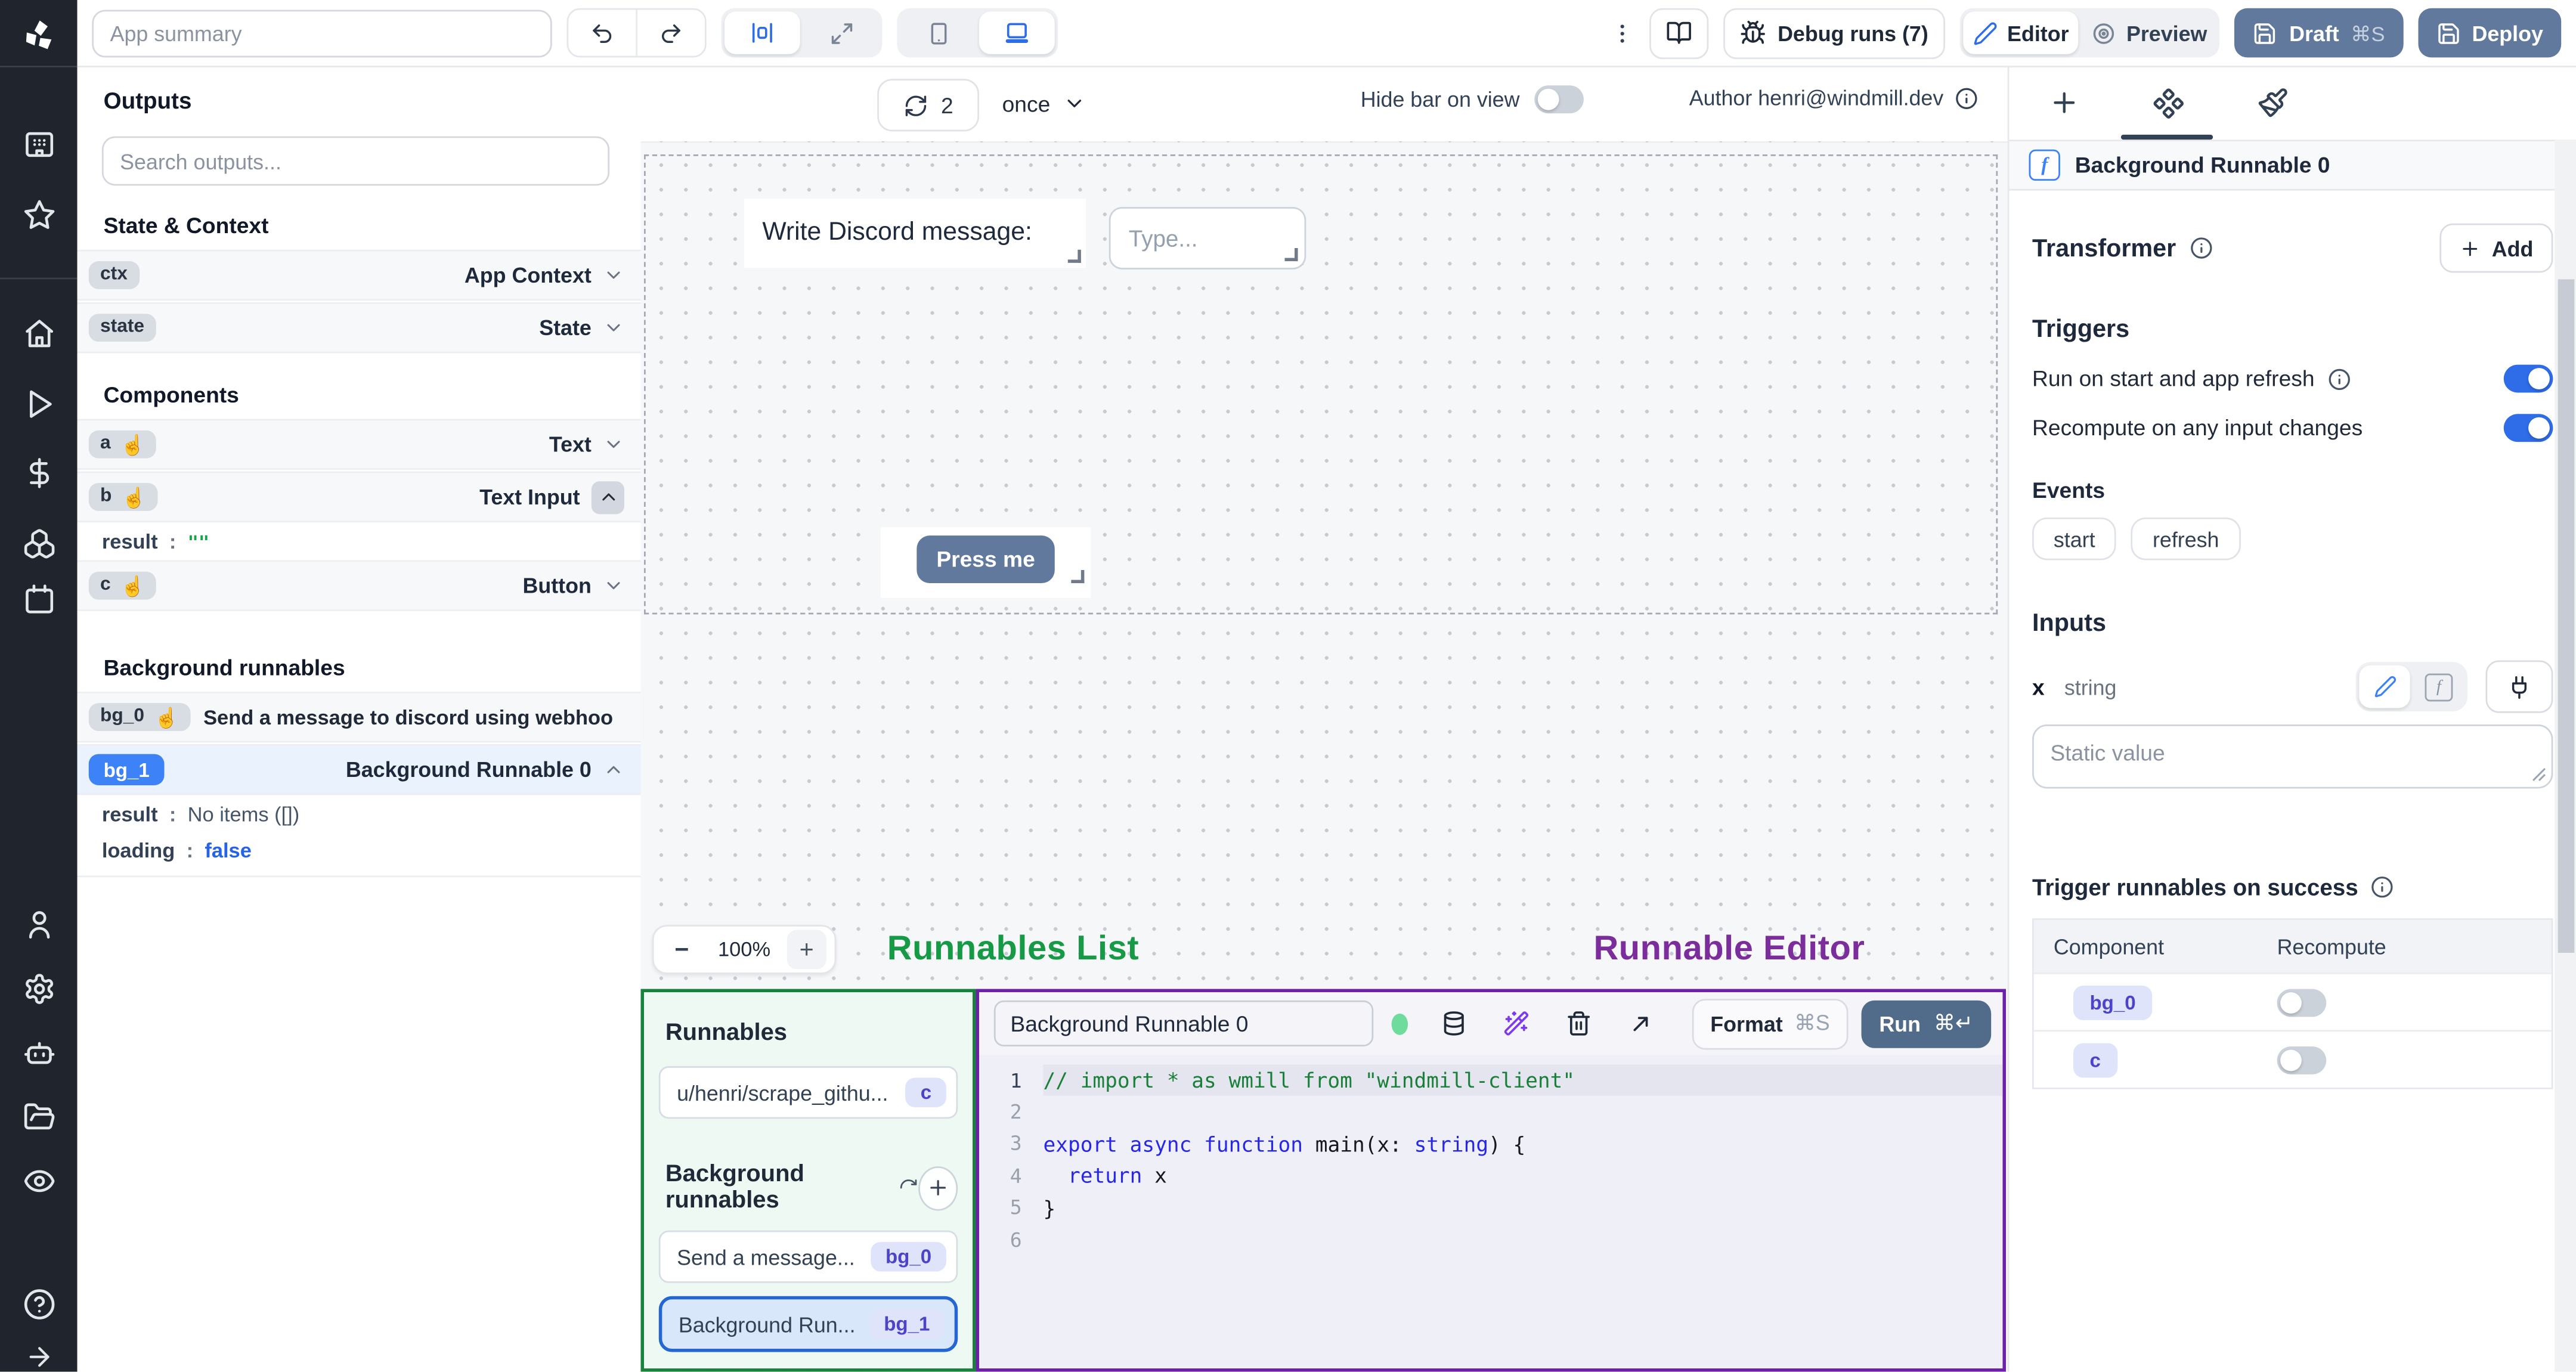 Image resolution: width=2576 pixels, height=1372 pixels. I want to click on add-background-runnable-button, so click(938, 1187).